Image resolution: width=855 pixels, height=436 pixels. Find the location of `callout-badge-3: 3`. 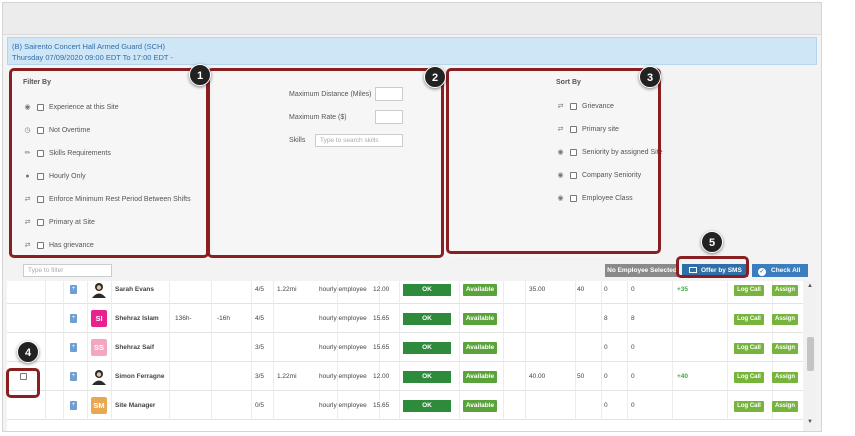

callout-badge-3: 3 is located at coordinates (650, 77).